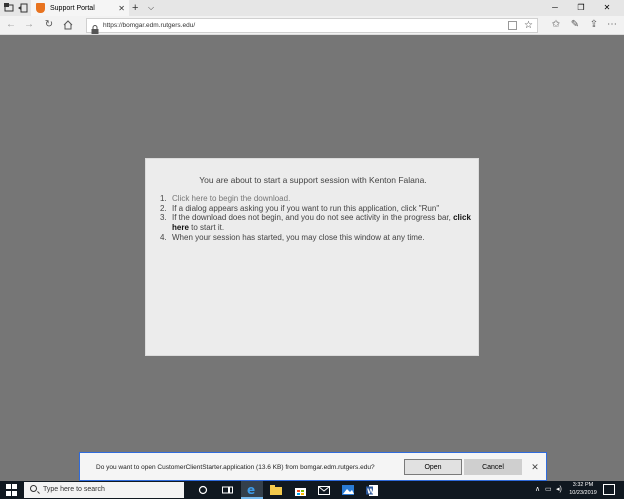 The width and height of the screenshot is (624, 499). I want to click on mail-icon, so click(324, 490).